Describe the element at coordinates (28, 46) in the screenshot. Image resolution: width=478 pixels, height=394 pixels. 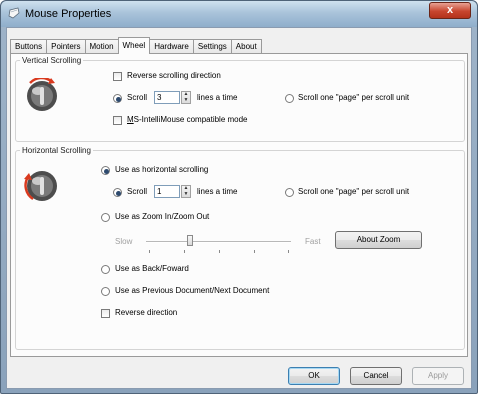
I see `tab-buttons: Buttons` at that location.